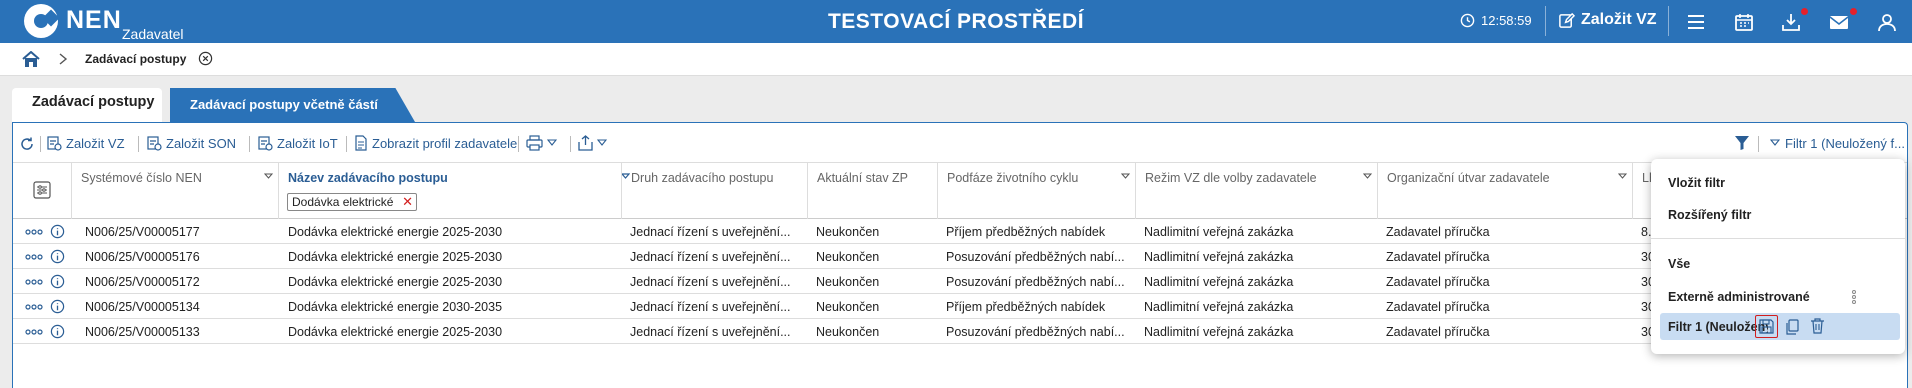 This screenshot has height=388, width=1912. Describe the element at coordinates (343, 202) in the screenshot. I see `filter-chip-text: Dodávka elektrické` at that location.